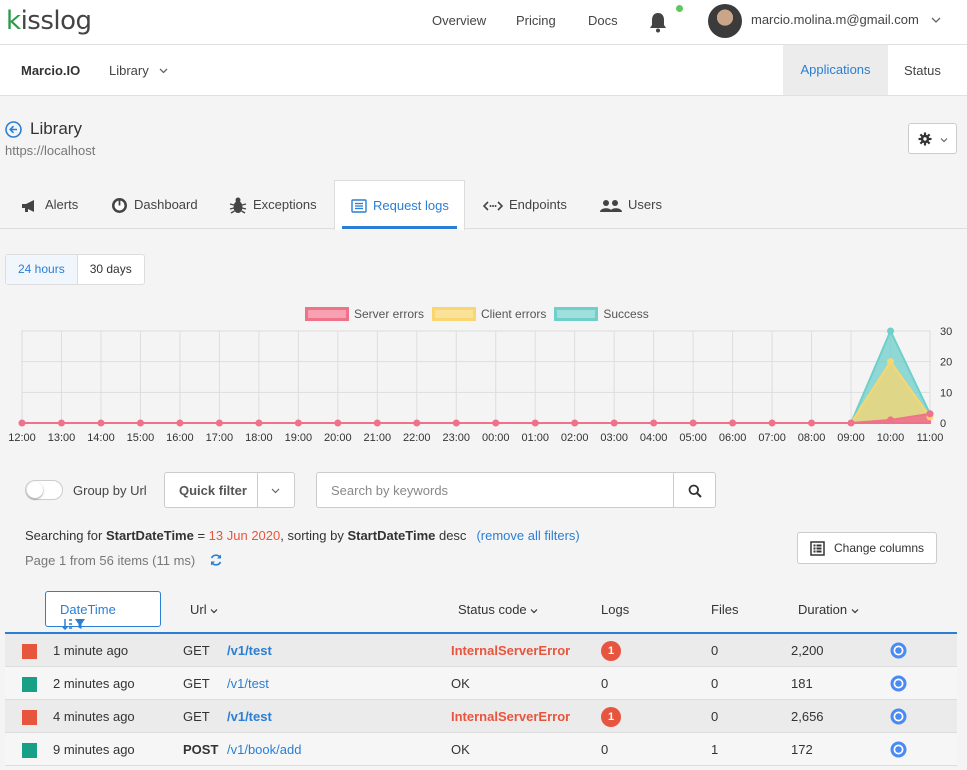  Describe the element at coordinates (49, 204) in the screenshot. I see `tab-alerts: Alerts` at that location.